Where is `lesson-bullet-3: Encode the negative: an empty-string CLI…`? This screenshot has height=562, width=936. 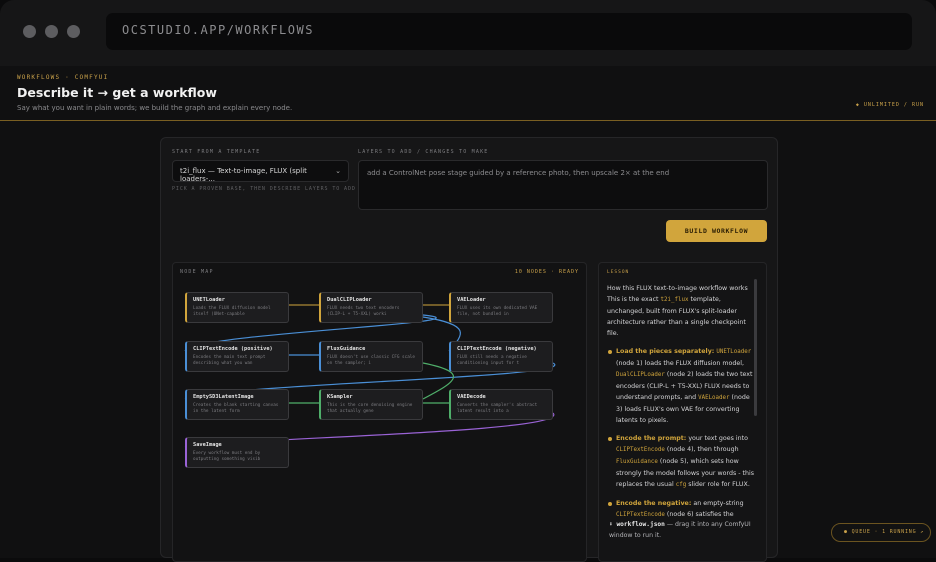 lesson-bullet-3: Encode the negative: an empty-string CLI… is located at coordinates (682, 509).